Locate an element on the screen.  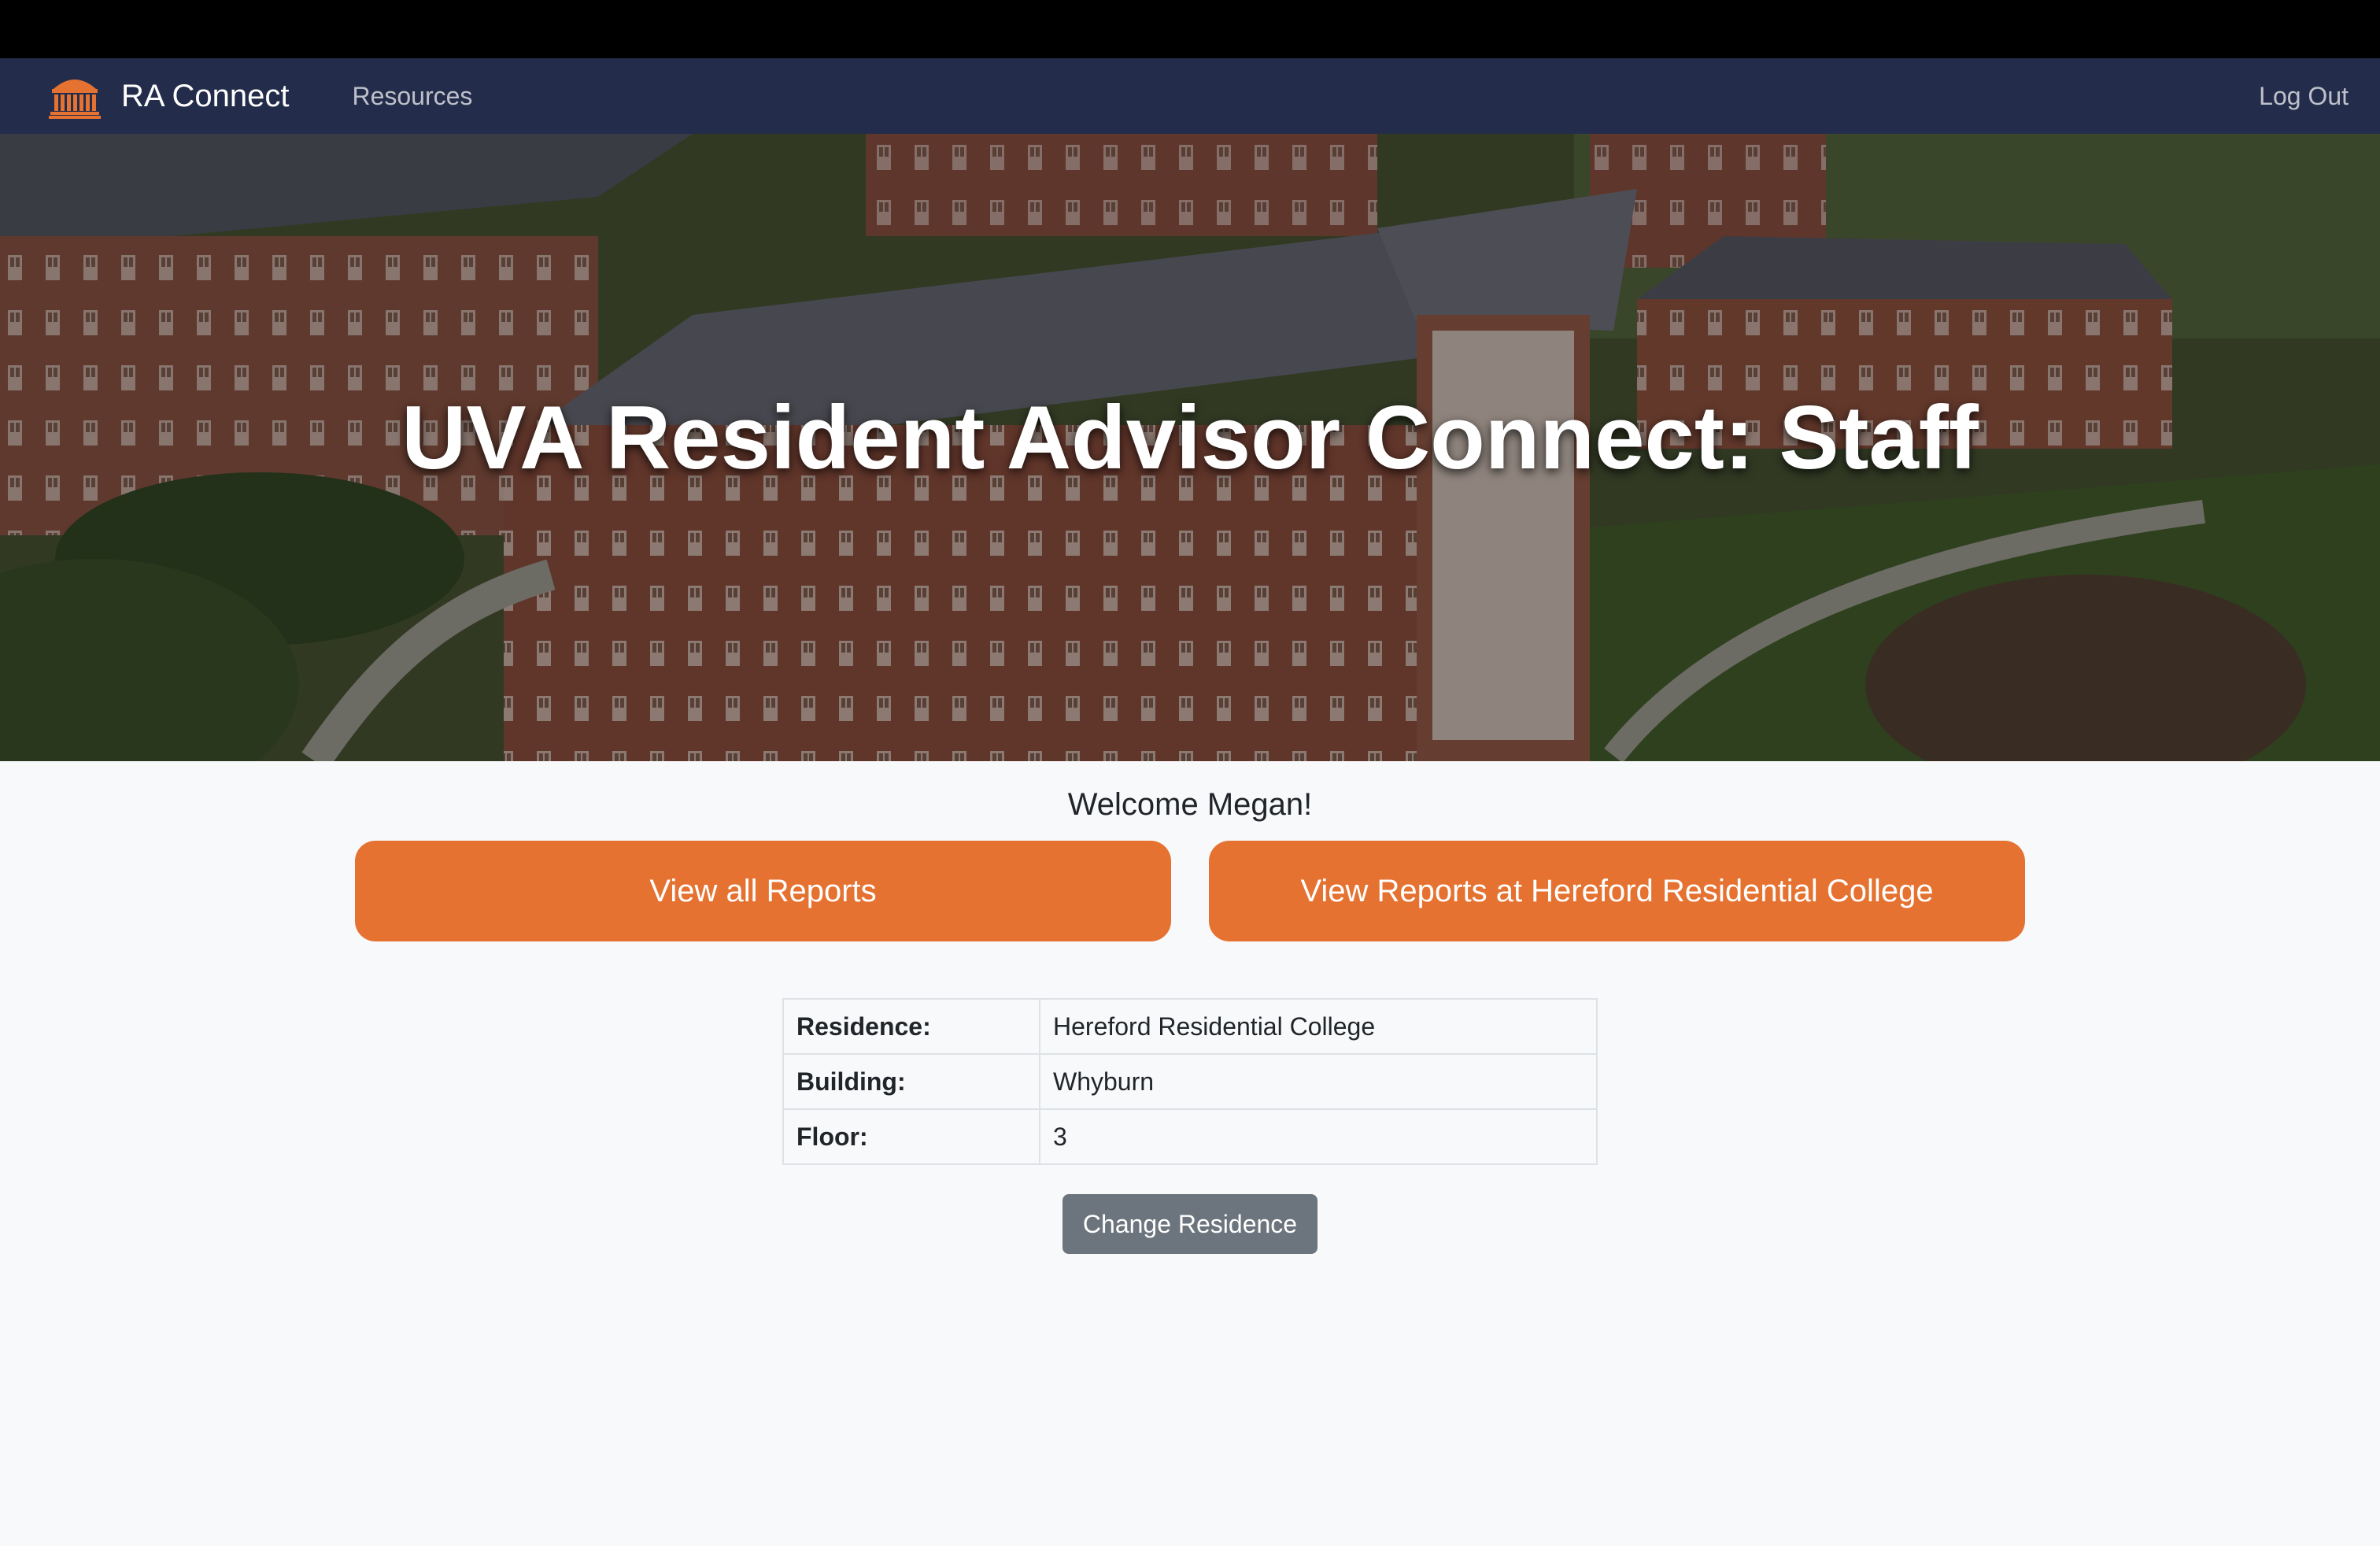
brand-name: RA Connect is located at coordinates (205, 96).